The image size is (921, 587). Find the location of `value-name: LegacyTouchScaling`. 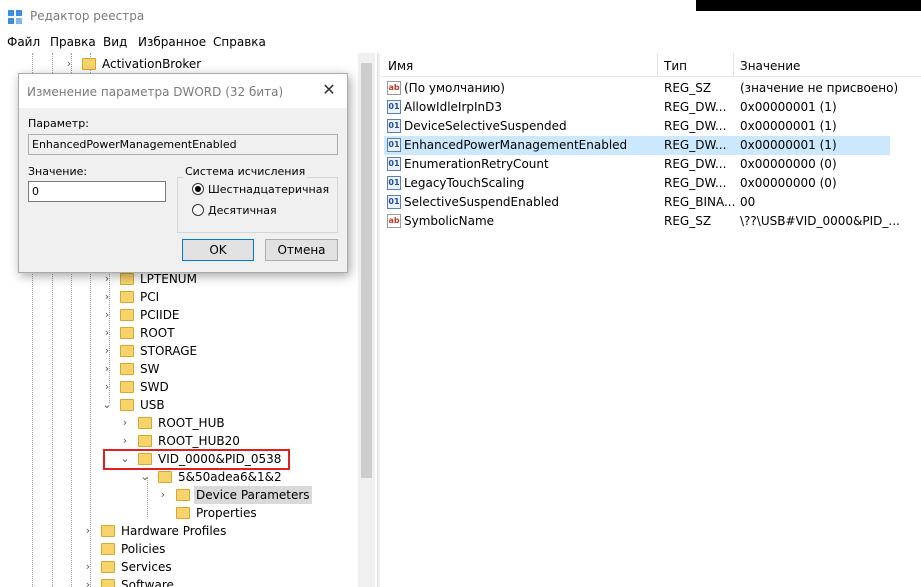

value-name: LegacyTouchScaling is located at coordinates (464, 183).